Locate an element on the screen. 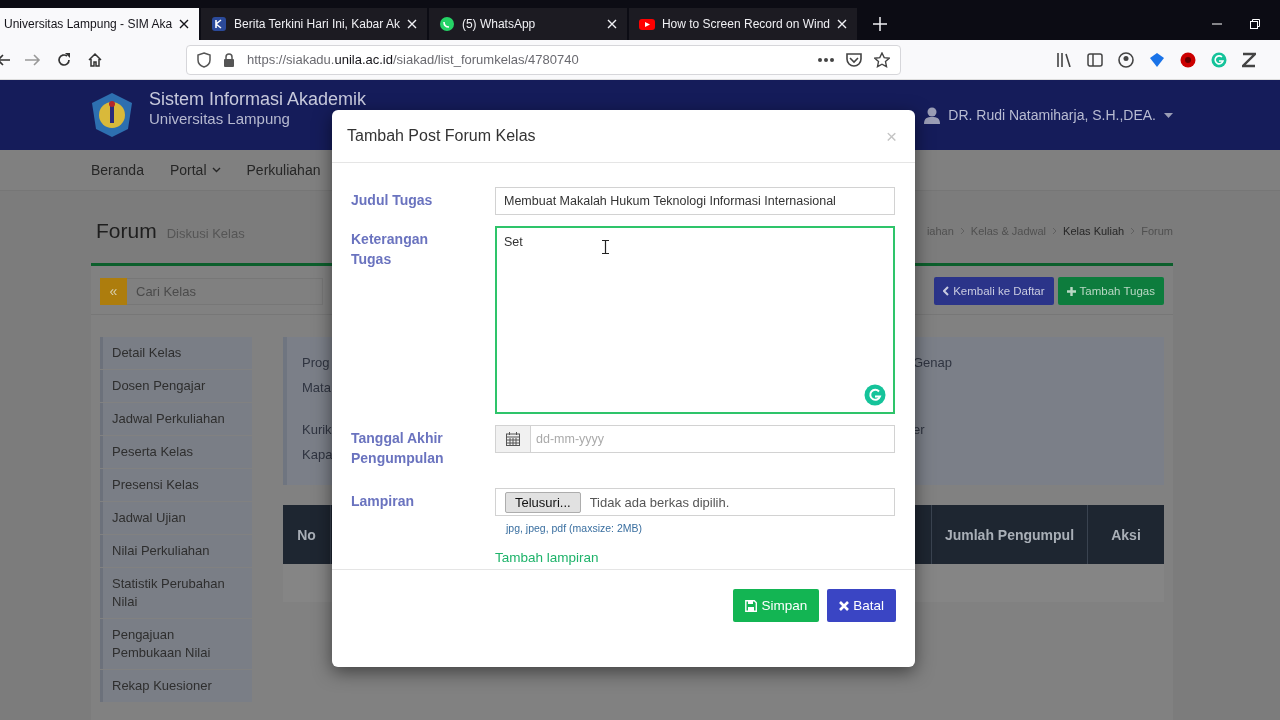  breadcrumb-item: Kelas Kuliah is located at coordinates (1094, 231).